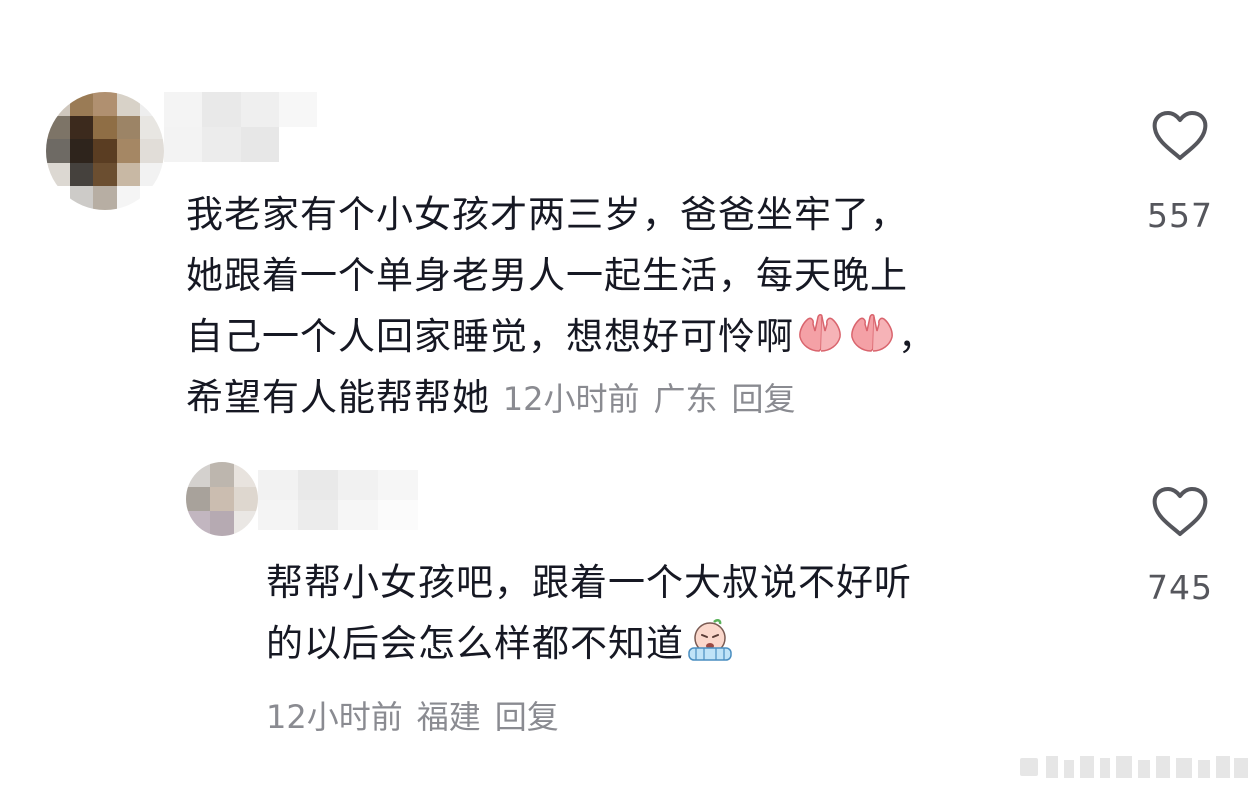 The width and height of the screenshot is (1260, 792). I want to click on comment-line: 的以后会怎么样都不知道, so click(676, 643).